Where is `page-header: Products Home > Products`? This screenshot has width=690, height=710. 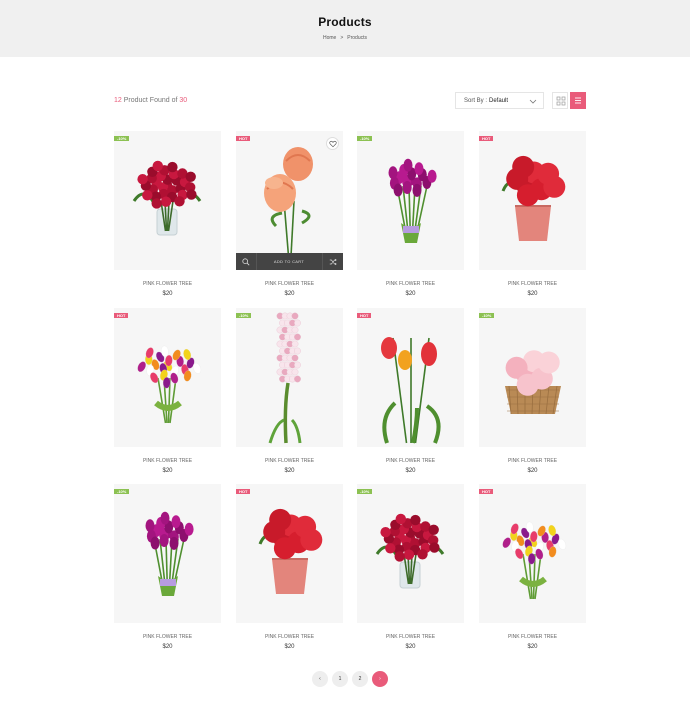
page-header: Products Home > Products is located at coordinates (345, 28).